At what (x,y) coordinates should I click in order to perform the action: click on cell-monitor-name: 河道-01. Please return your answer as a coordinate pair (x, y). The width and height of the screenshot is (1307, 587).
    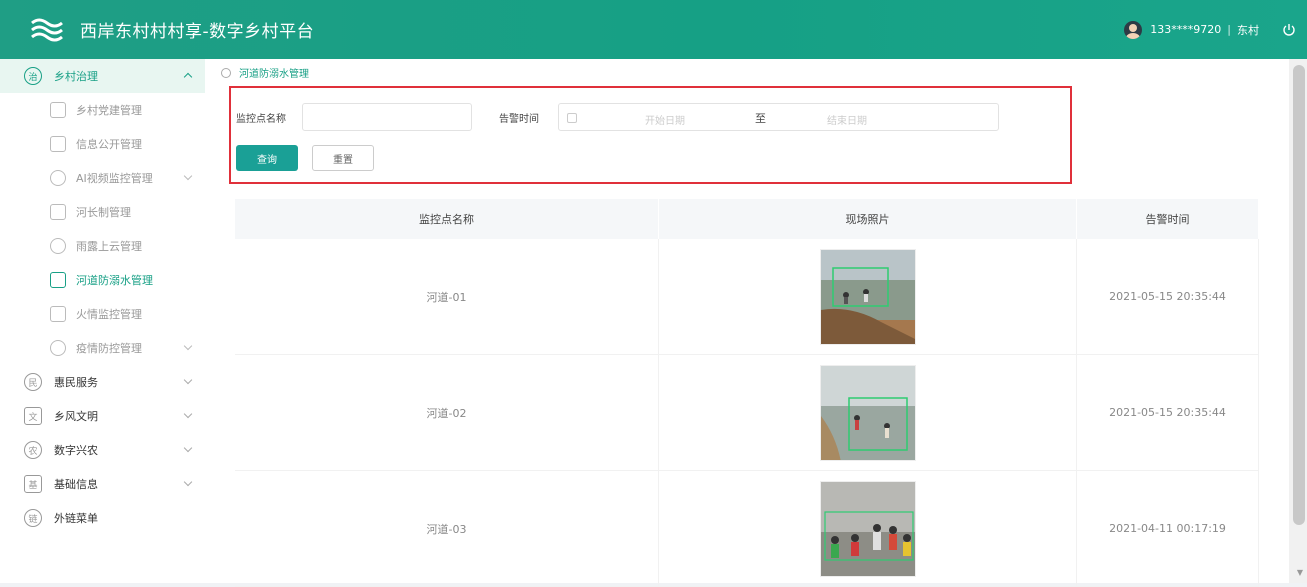
    Looking at the image, I should click on (447, 296).